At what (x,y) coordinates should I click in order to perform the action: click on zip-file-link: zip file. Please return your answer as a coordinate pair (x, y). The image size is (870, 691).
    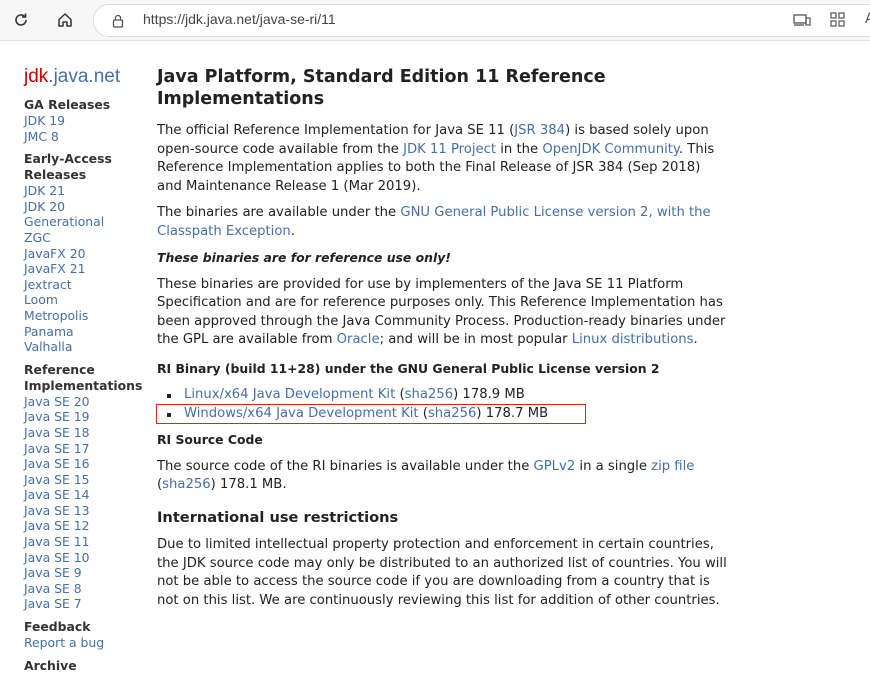
    Looking at the image, I should click on (672, 466).